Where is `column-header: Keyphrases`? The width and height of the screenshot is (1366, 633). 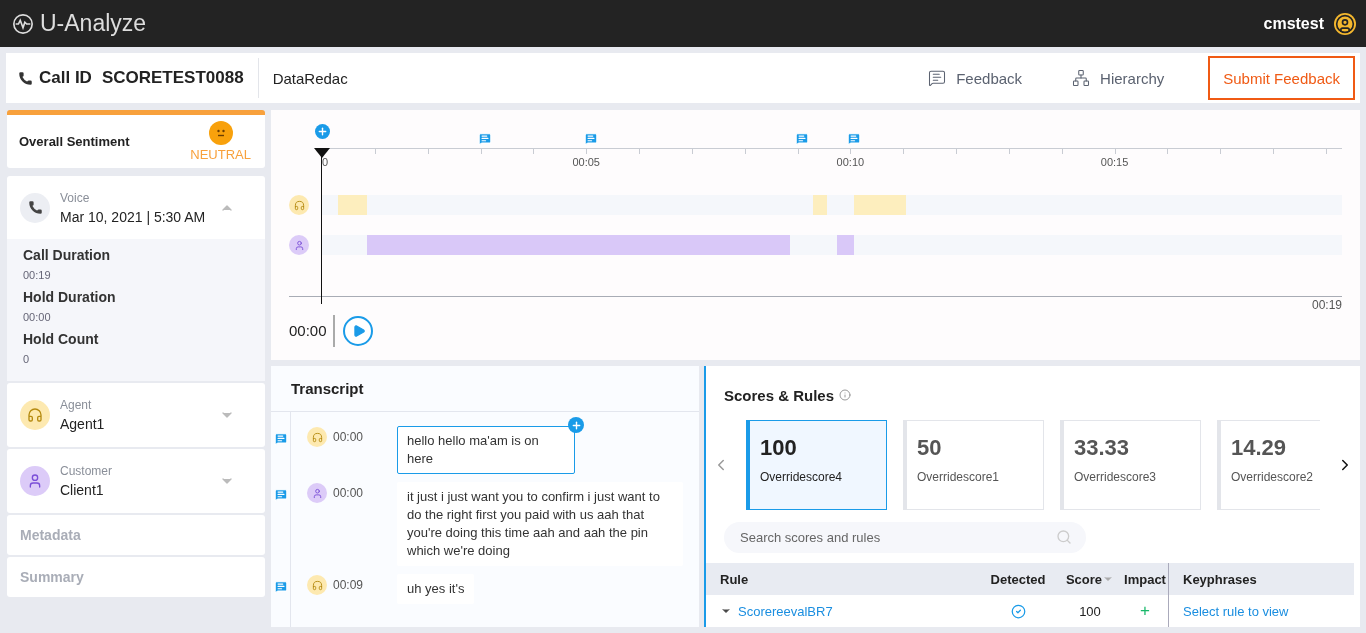 column-header: Keyphrases is located at coordinates (1261, 579).